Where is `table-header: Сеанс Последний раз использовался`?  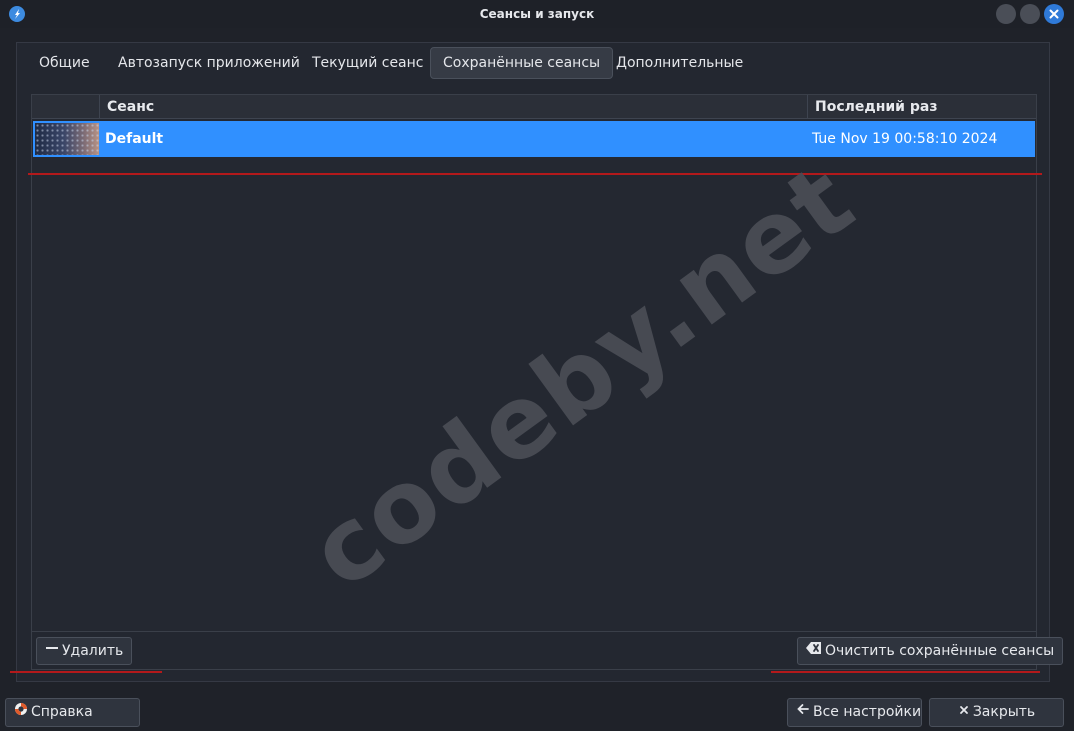 table-header: Сеанс Последний раз использовался is located at coordinates (534, 117).